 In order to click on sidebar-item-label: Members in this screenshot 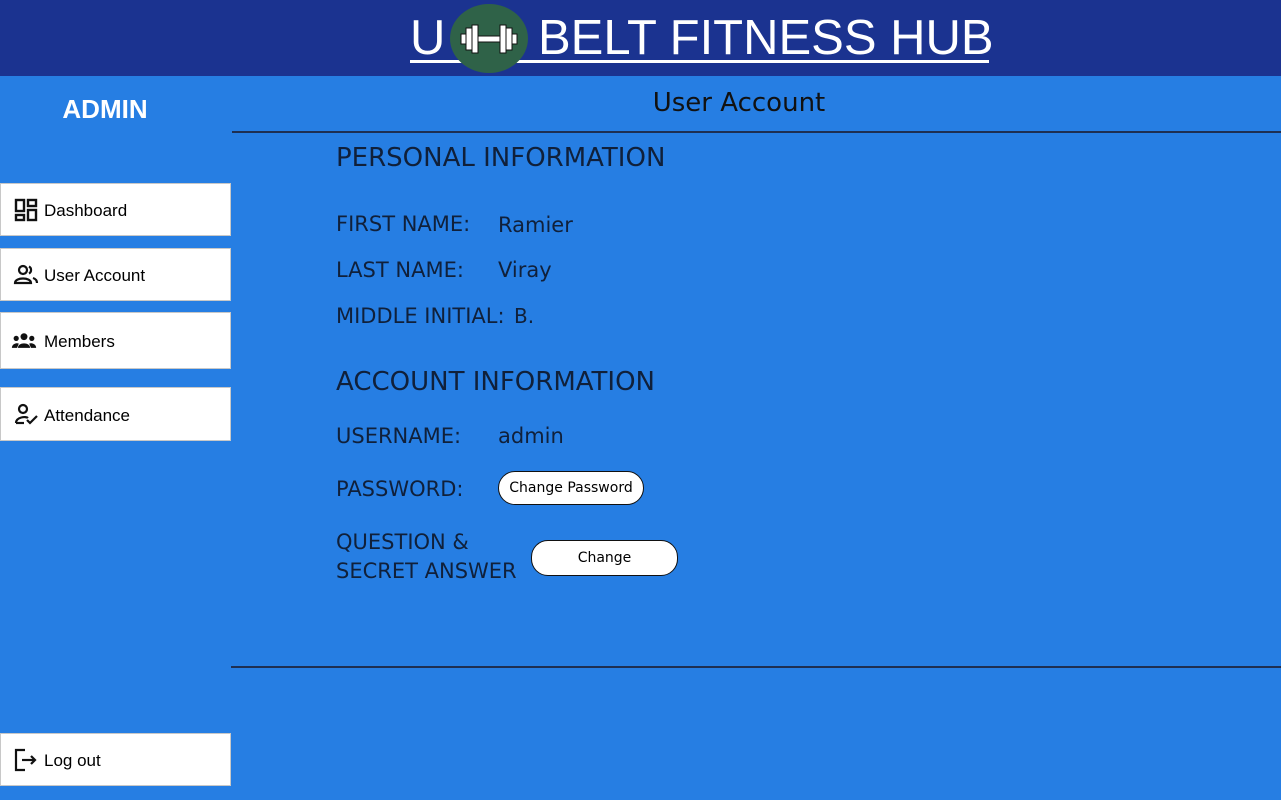, I will do `click(79, 341)`.